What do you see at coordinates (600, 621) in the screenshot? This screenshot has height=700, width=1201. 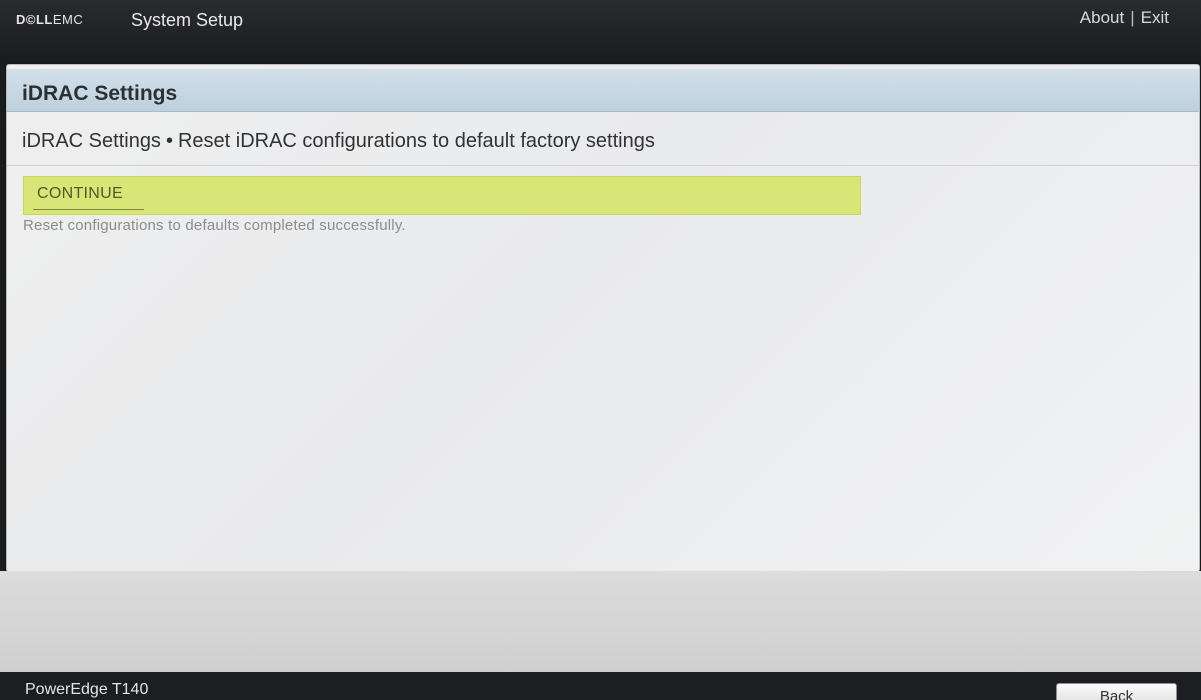 I see `lower-background-band` at bounding box center [600, 621].